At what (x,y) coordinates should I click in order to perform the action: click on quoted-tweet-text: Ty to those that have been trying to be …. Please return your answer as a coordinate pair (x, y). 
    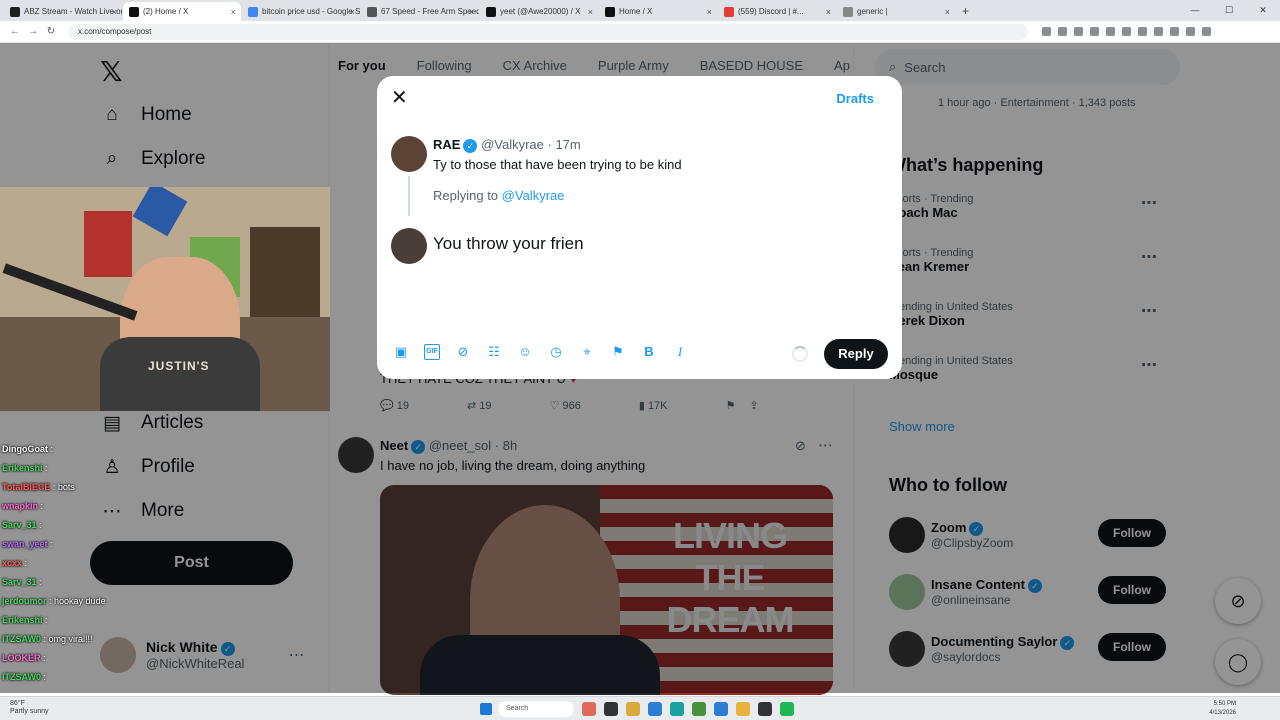
    Looking at the image, I should click on (557, 164).